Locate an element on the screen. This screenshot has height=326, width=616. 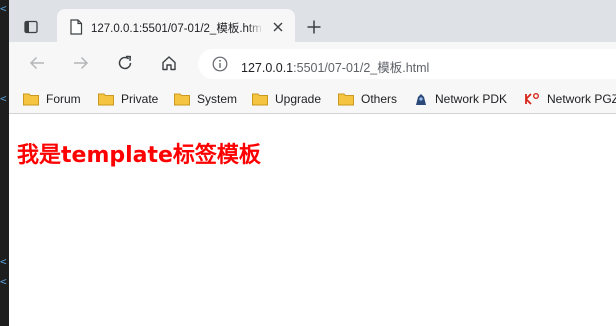
bookmark-folder-forum: Forum is located at coordinates (52, 99).